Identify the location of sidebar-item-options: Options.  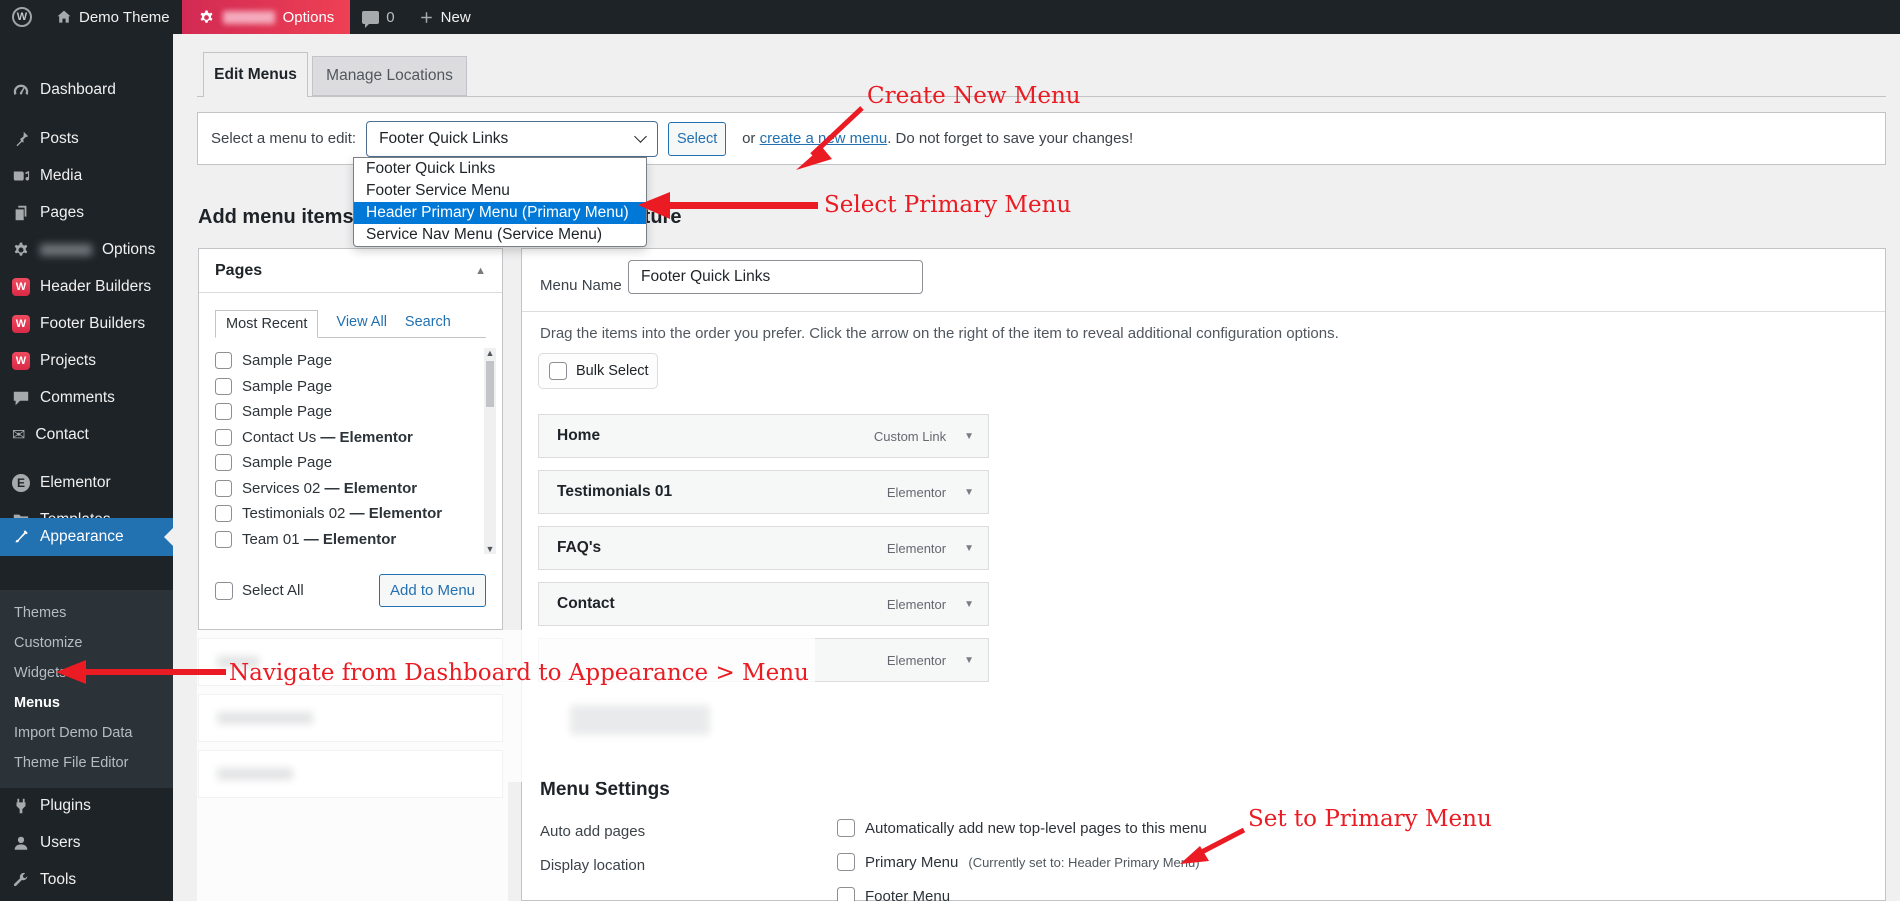
(86, 249).